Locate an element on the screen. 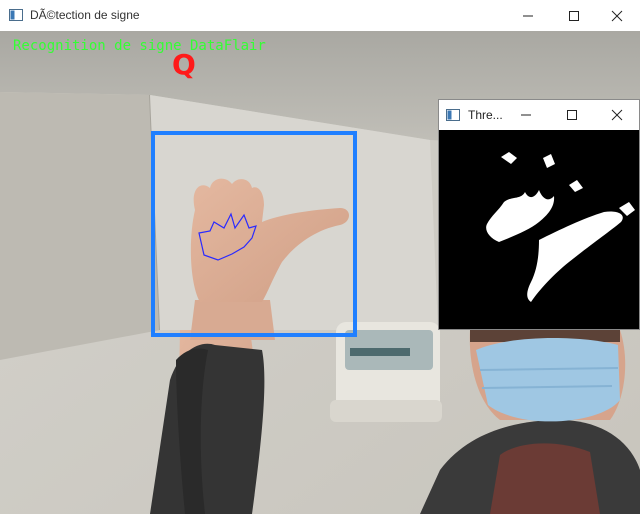 This screenshot has height=514, width=640. threshold-mask is located at coordinates (539, 229).